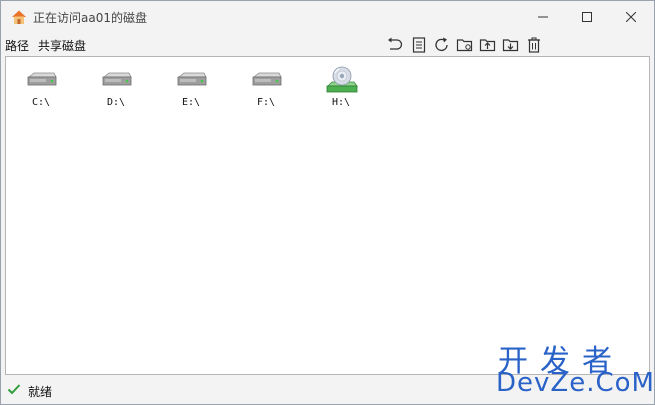 The height and width of the screenshot is (405, 655). I want to click on delete-button, so click(534, 45).